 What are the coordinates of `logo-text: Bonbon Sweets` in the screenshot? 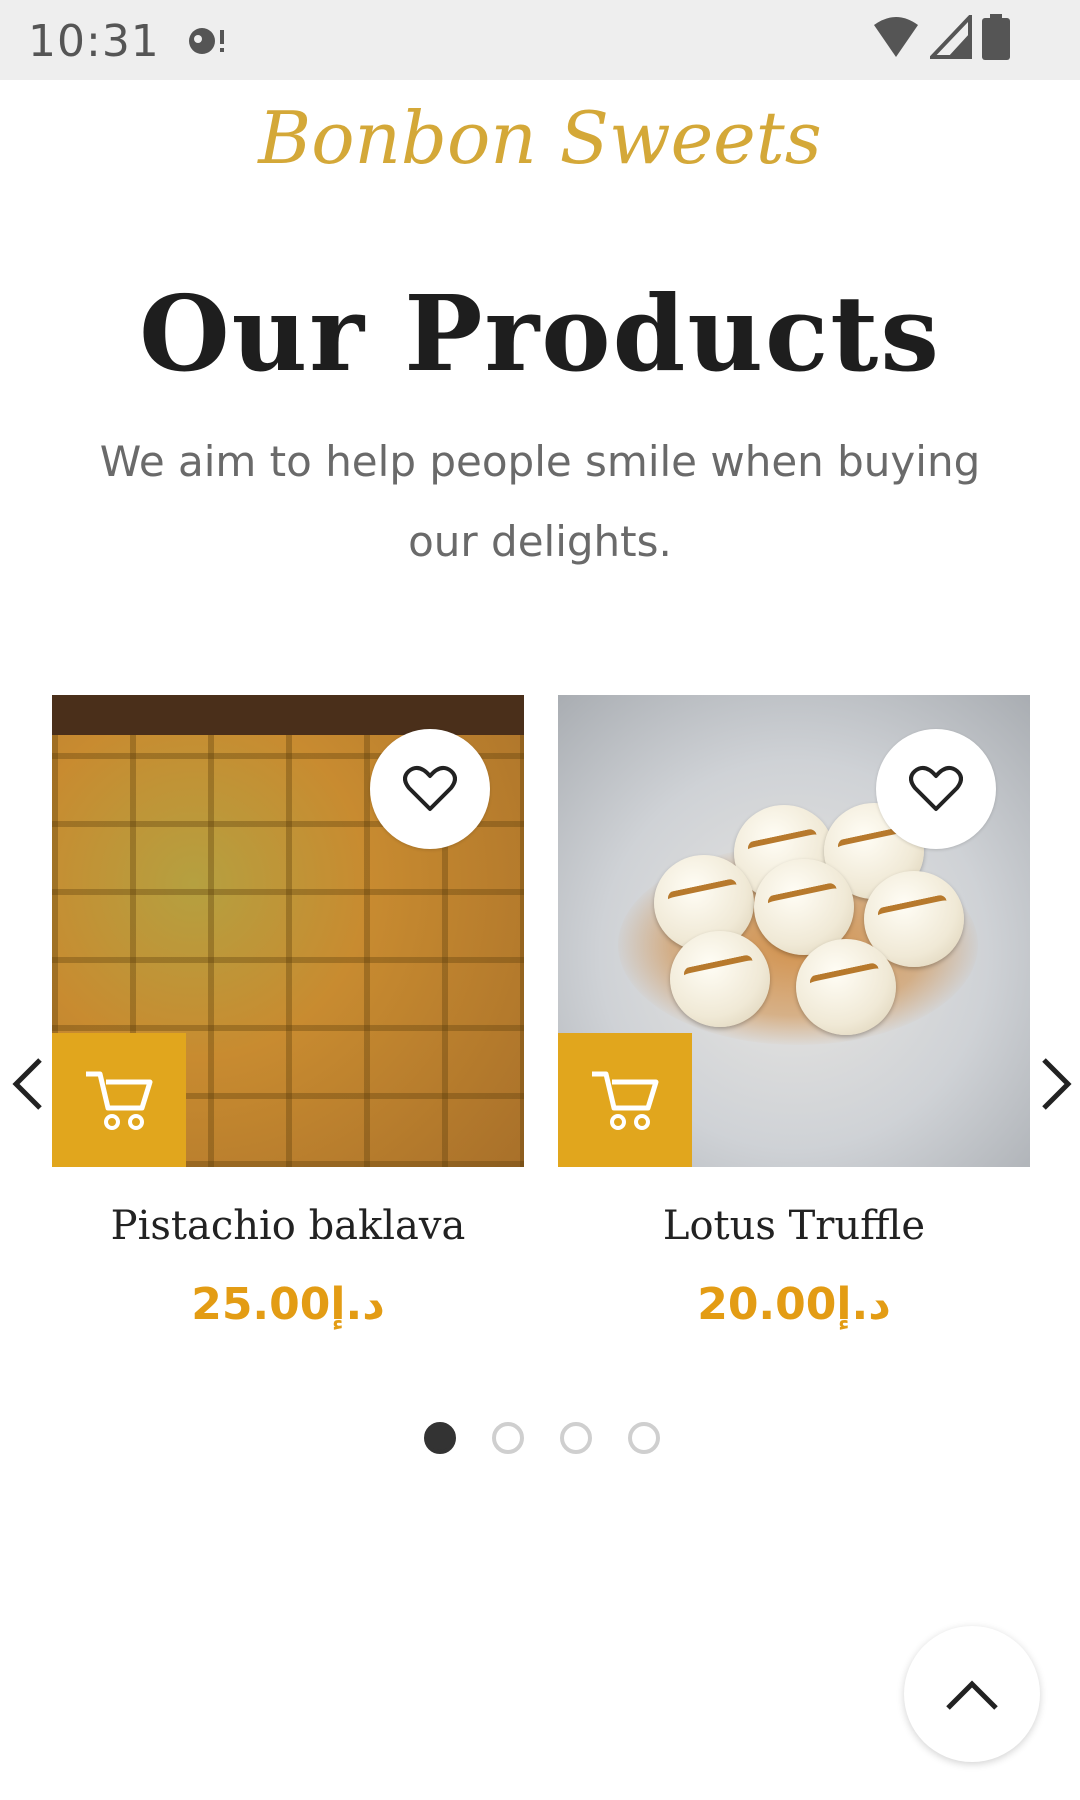 It's located at (540, 138).